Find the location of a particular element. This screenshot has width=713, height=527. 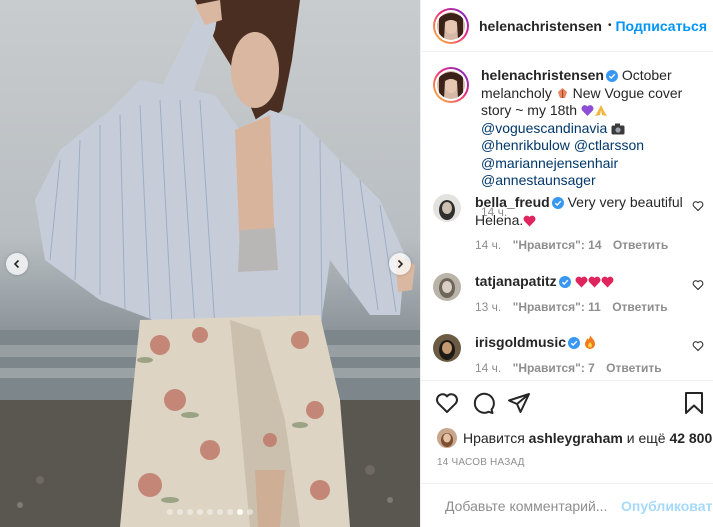

caption-avatar-ring is located at coordinates (451, 85).